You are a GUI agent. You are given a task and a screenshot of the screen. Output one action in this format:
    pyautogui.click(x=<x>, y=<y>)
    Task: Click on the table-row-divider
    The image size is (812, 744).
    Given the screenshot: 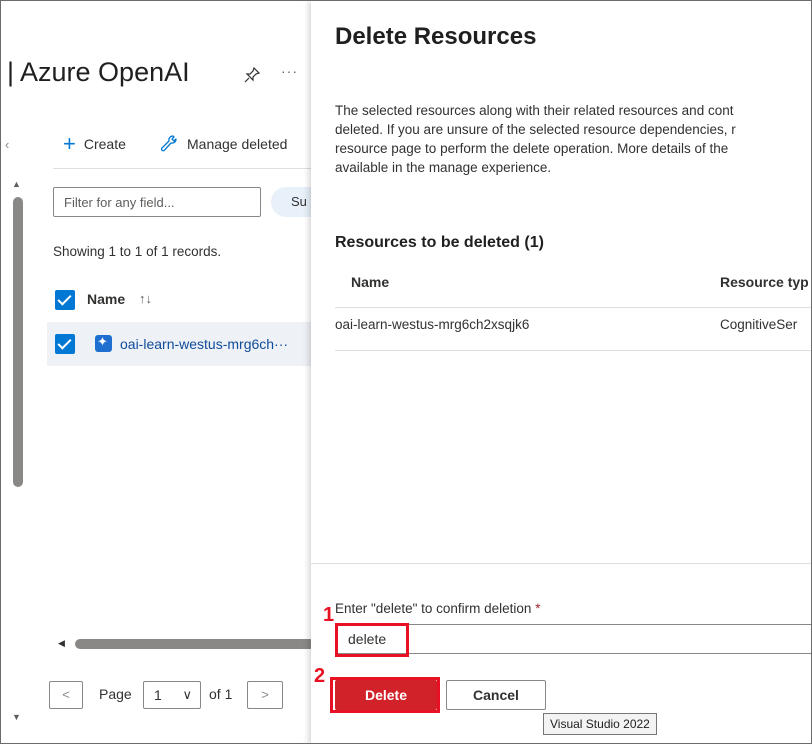 What is the action you would take?
    pyautogui.click(x=573, y=350)
    